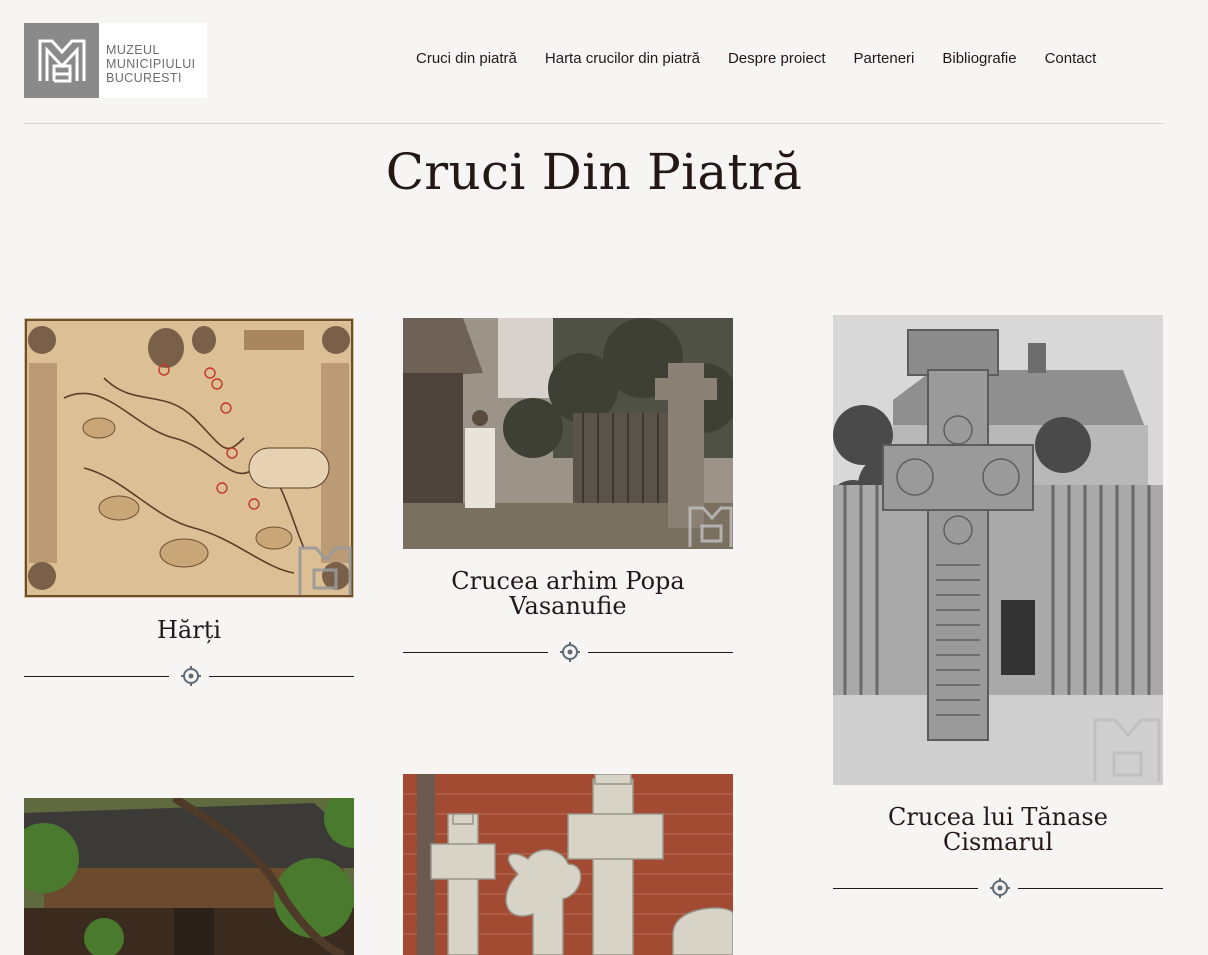 This screenshot has height=955, width=1208. What do you see at coordinates (466, 59) in the screenshot?
I see `nav-item-cruci-din-piatra: Cruci din piatră` at bounding box center [466, 59].